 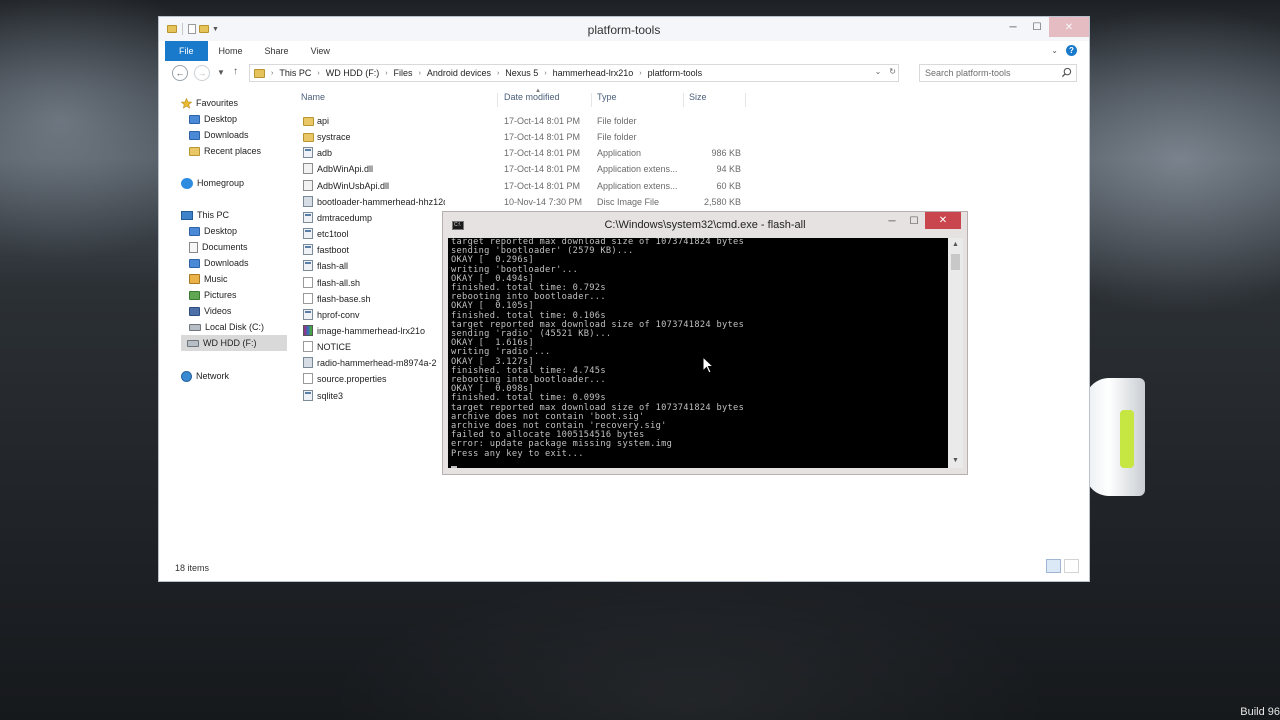 What do you see at coordinates (1066, 72) in the screenshot?
I see `search-icon` at bounding box center [1066, 72].